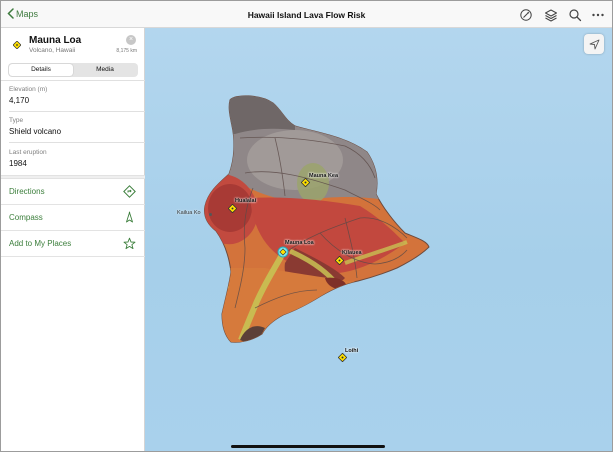  What do you see at coordinates (52, 50) in the screenshot?
I see `place-subtitle: Volcano, Hawaii` at bounding box center [52, 50].